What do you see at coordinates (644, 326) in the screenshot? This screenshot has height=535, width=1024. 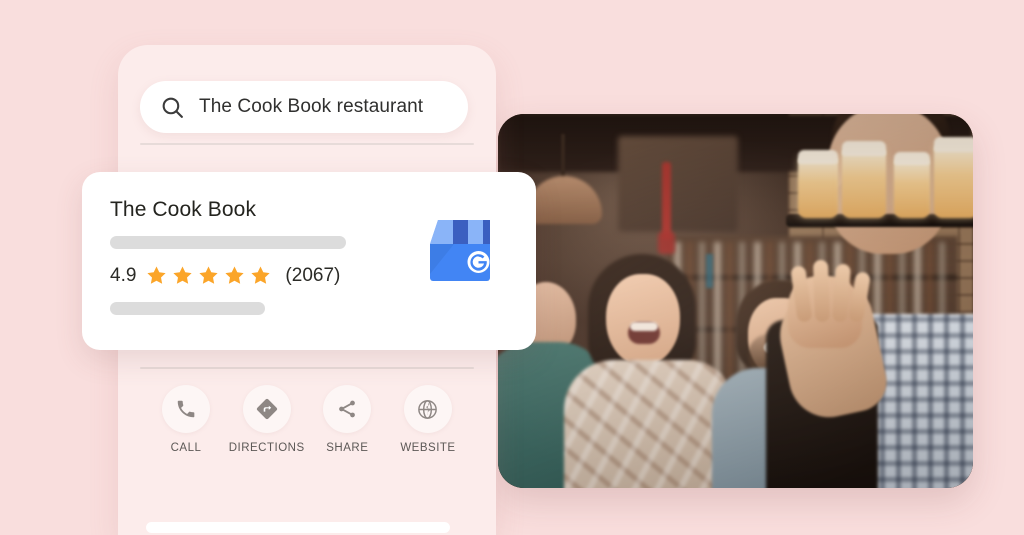 I see `photo-woman-teeth` at bounding box center [644, 326].